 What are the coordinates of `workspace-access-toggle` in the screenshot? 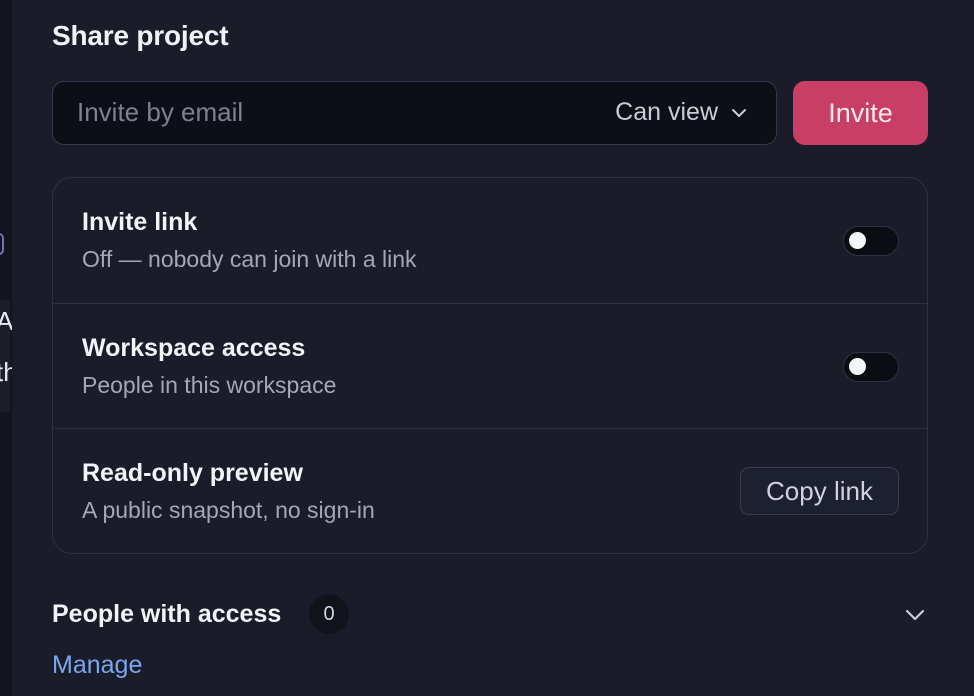 It's located at (871, 367).